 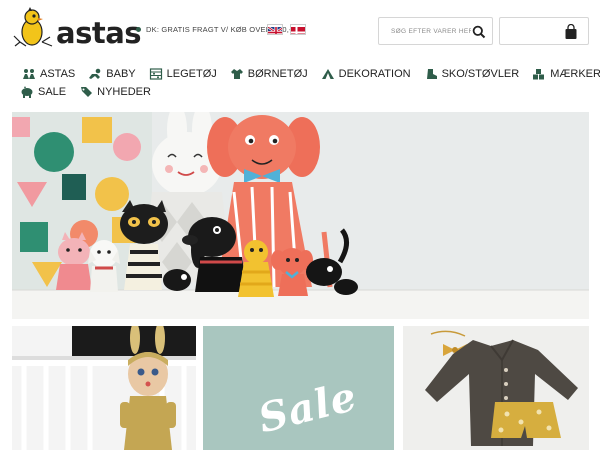 I want to click on kids-icon, so click(x=29, y=74).